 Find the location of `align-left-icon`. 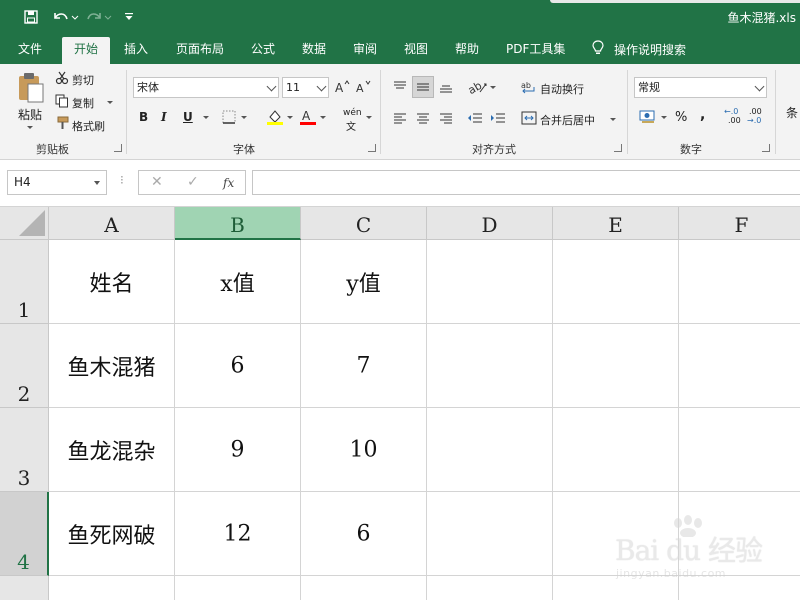

align-left-icon is located at coordinates (400, 119).